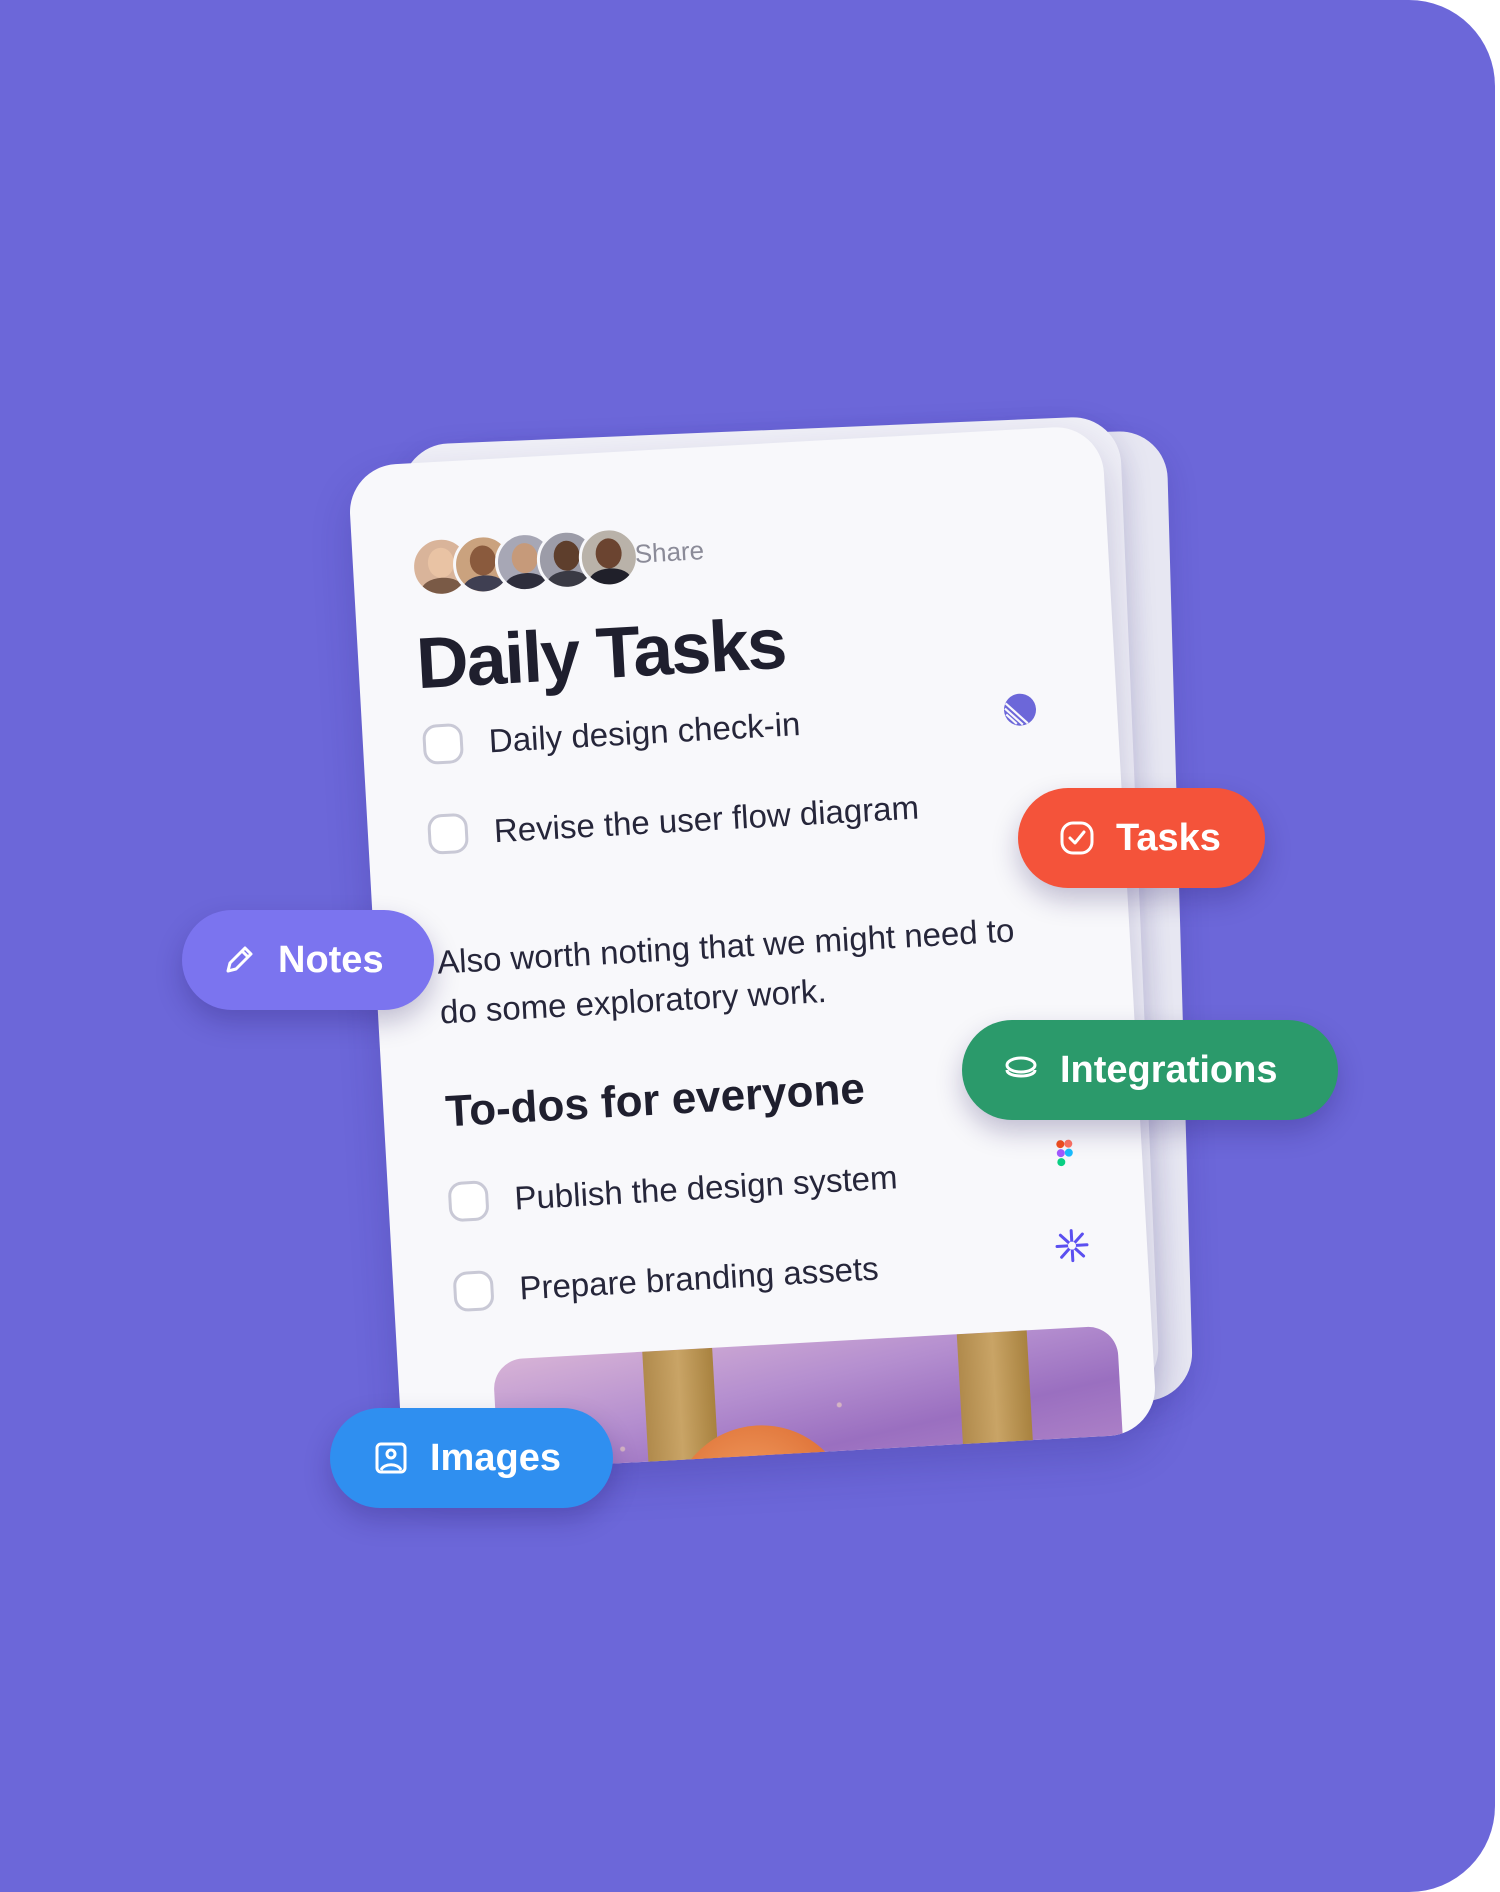 The image size is (1500, 1892). I want to click on figma-logo-icon, so click(1065, 1158).